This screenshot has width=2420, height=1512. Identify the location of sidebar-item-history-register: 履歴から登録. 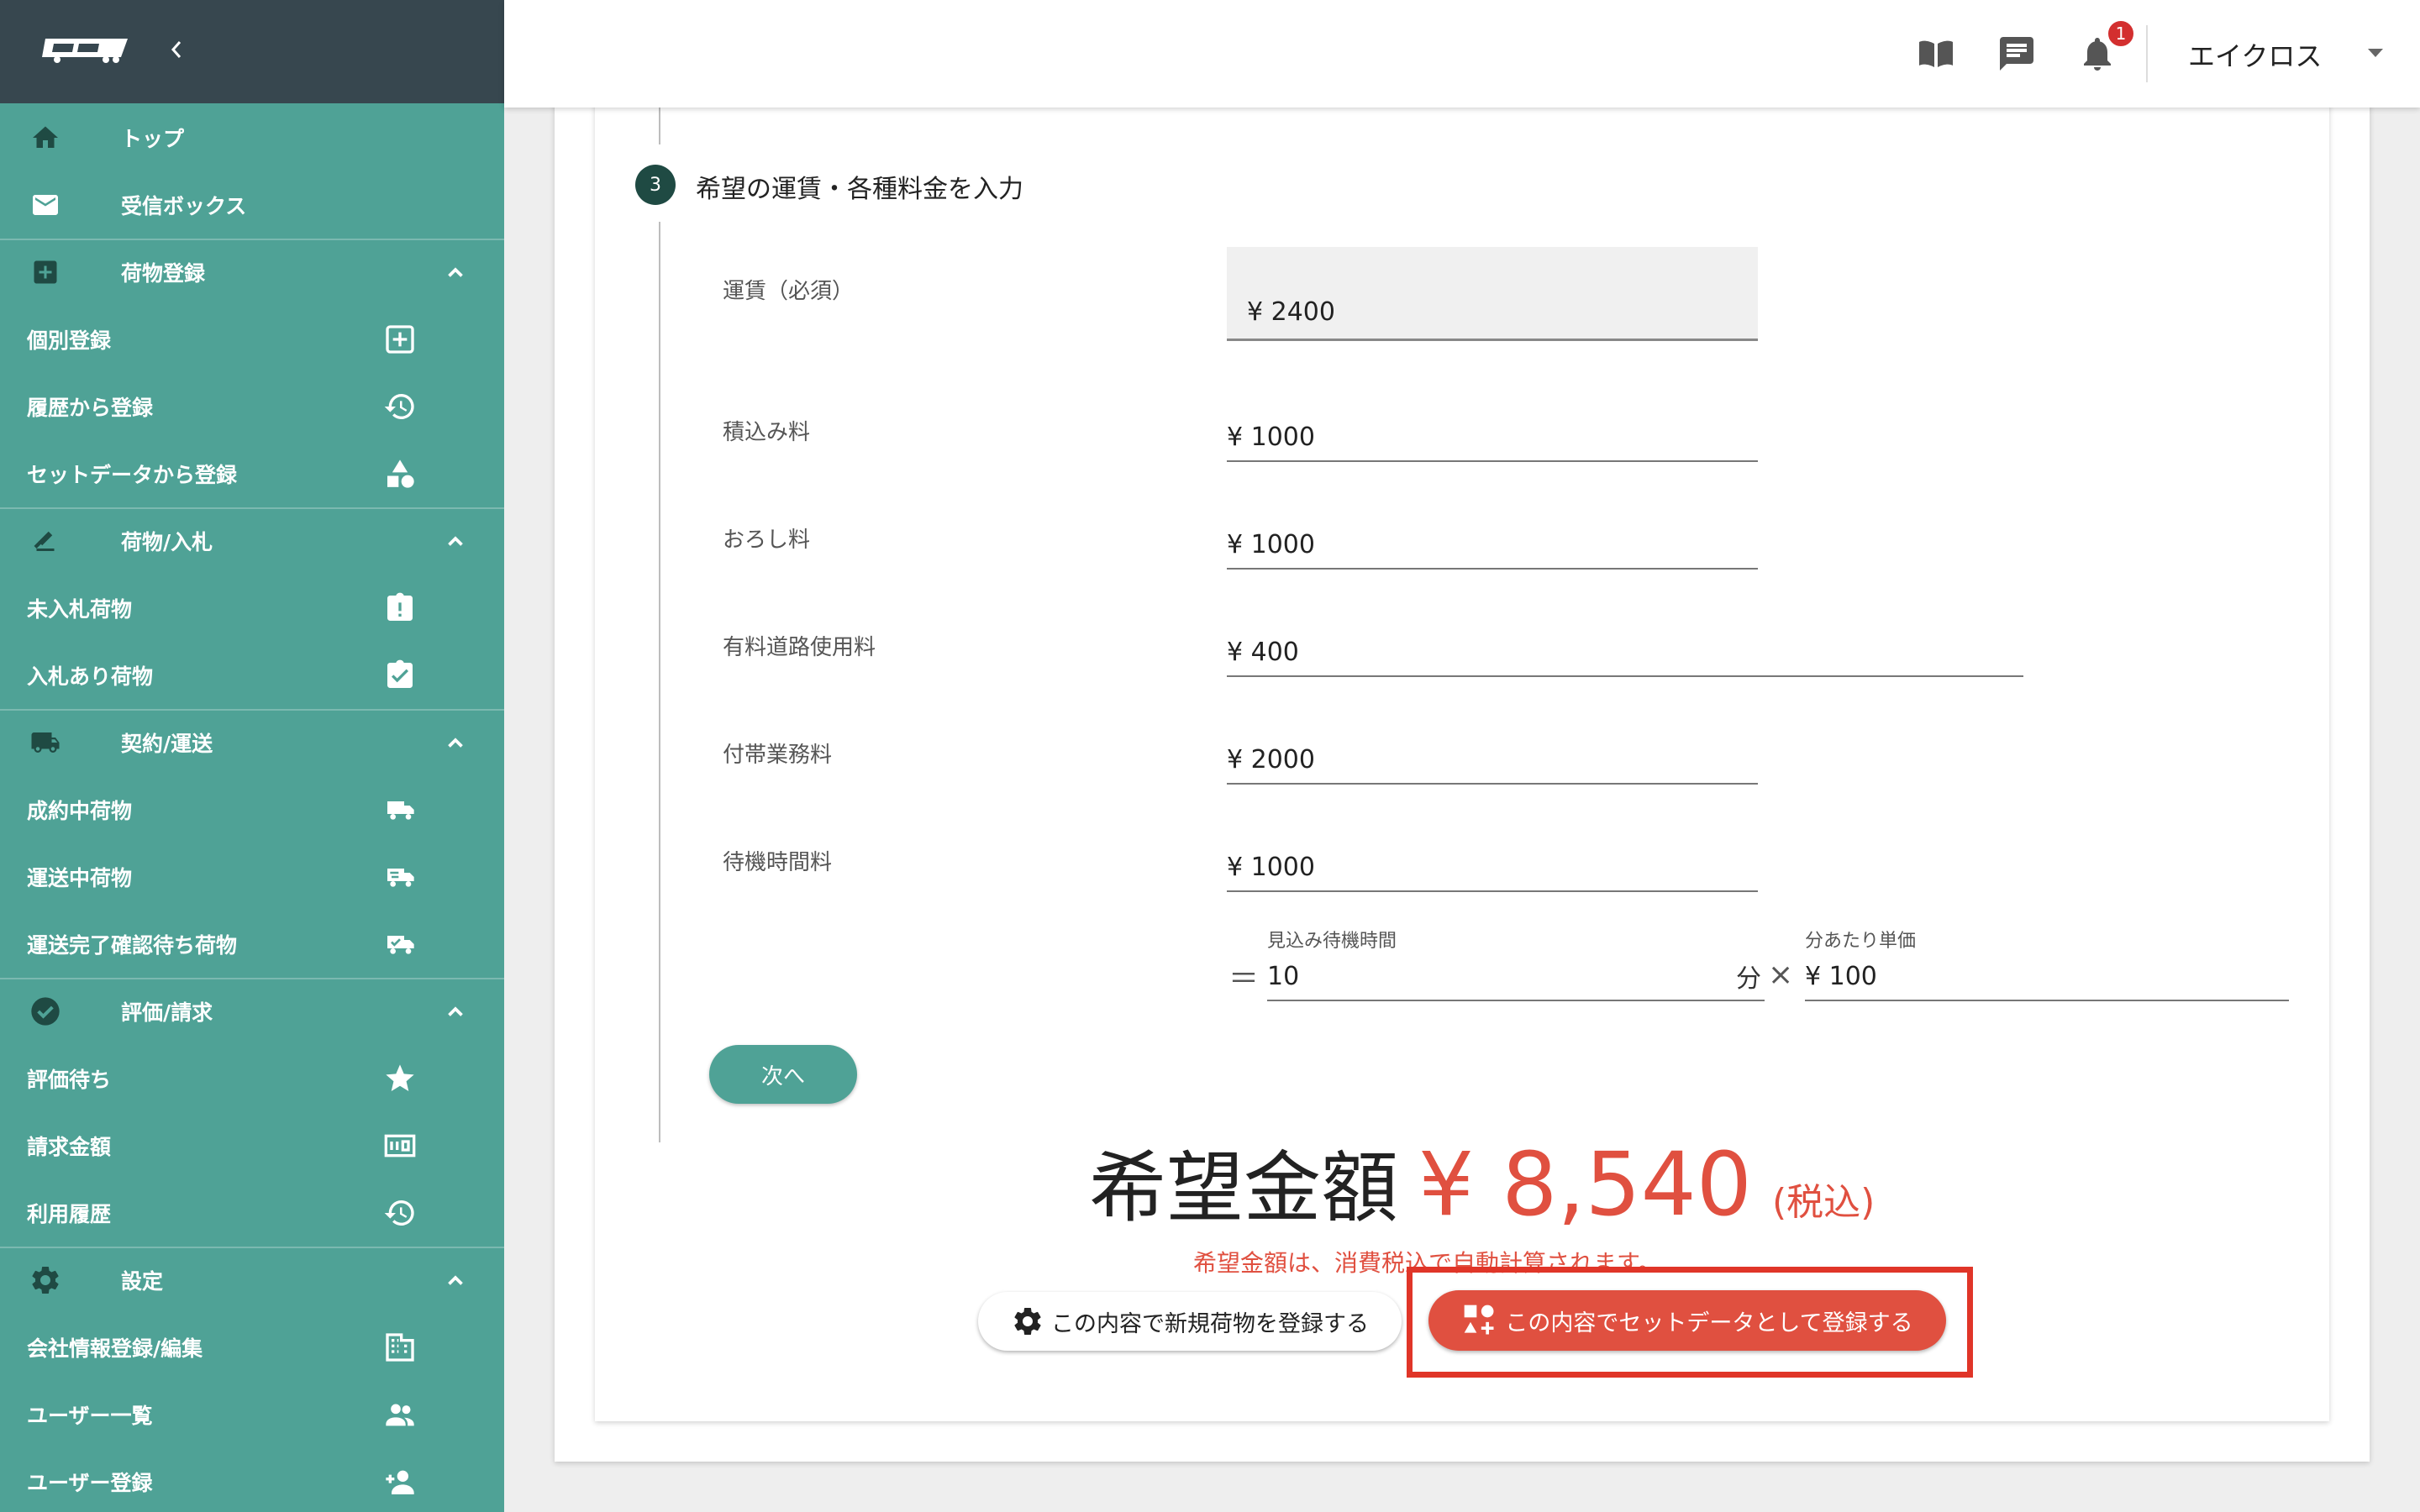
(252, 406).